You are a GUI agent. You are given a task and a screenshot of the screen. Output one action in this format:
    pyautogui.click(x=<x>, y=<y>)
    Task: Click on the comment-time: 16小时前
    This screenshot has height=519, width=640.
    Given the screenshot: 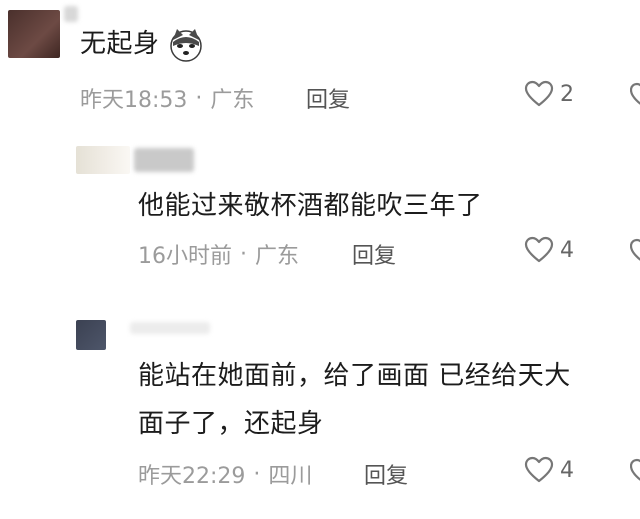 What is the action you would take?
    pyautogui.click(x=185, y=256)
    